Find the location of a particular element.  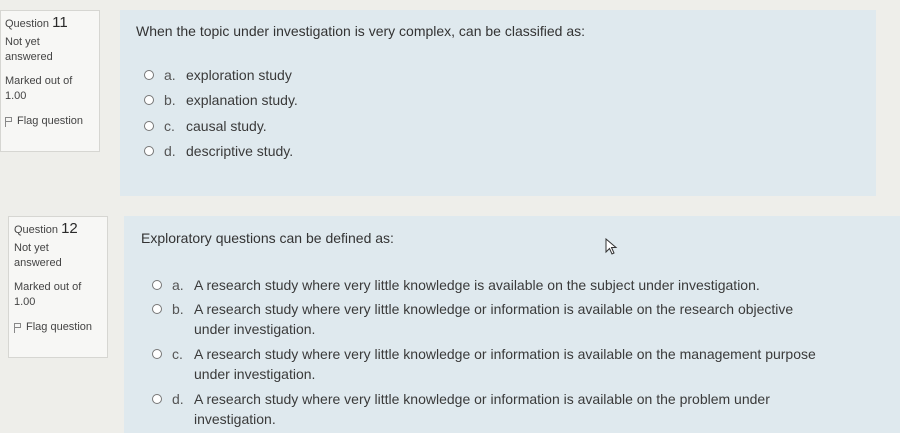

question-number: Question 12 is located at coordinates (46, 228).